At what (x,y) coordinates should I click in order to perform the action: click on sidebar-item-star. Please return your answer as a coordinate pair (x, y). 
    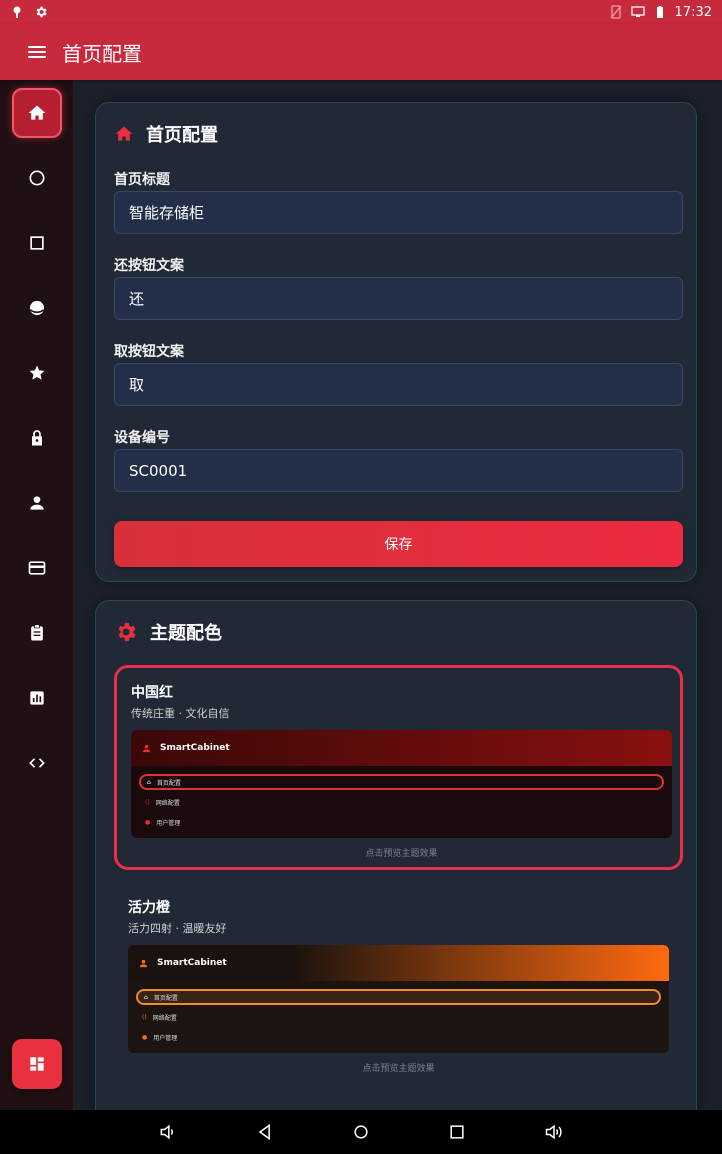
    Looking at the image, I should click on (37, 373).